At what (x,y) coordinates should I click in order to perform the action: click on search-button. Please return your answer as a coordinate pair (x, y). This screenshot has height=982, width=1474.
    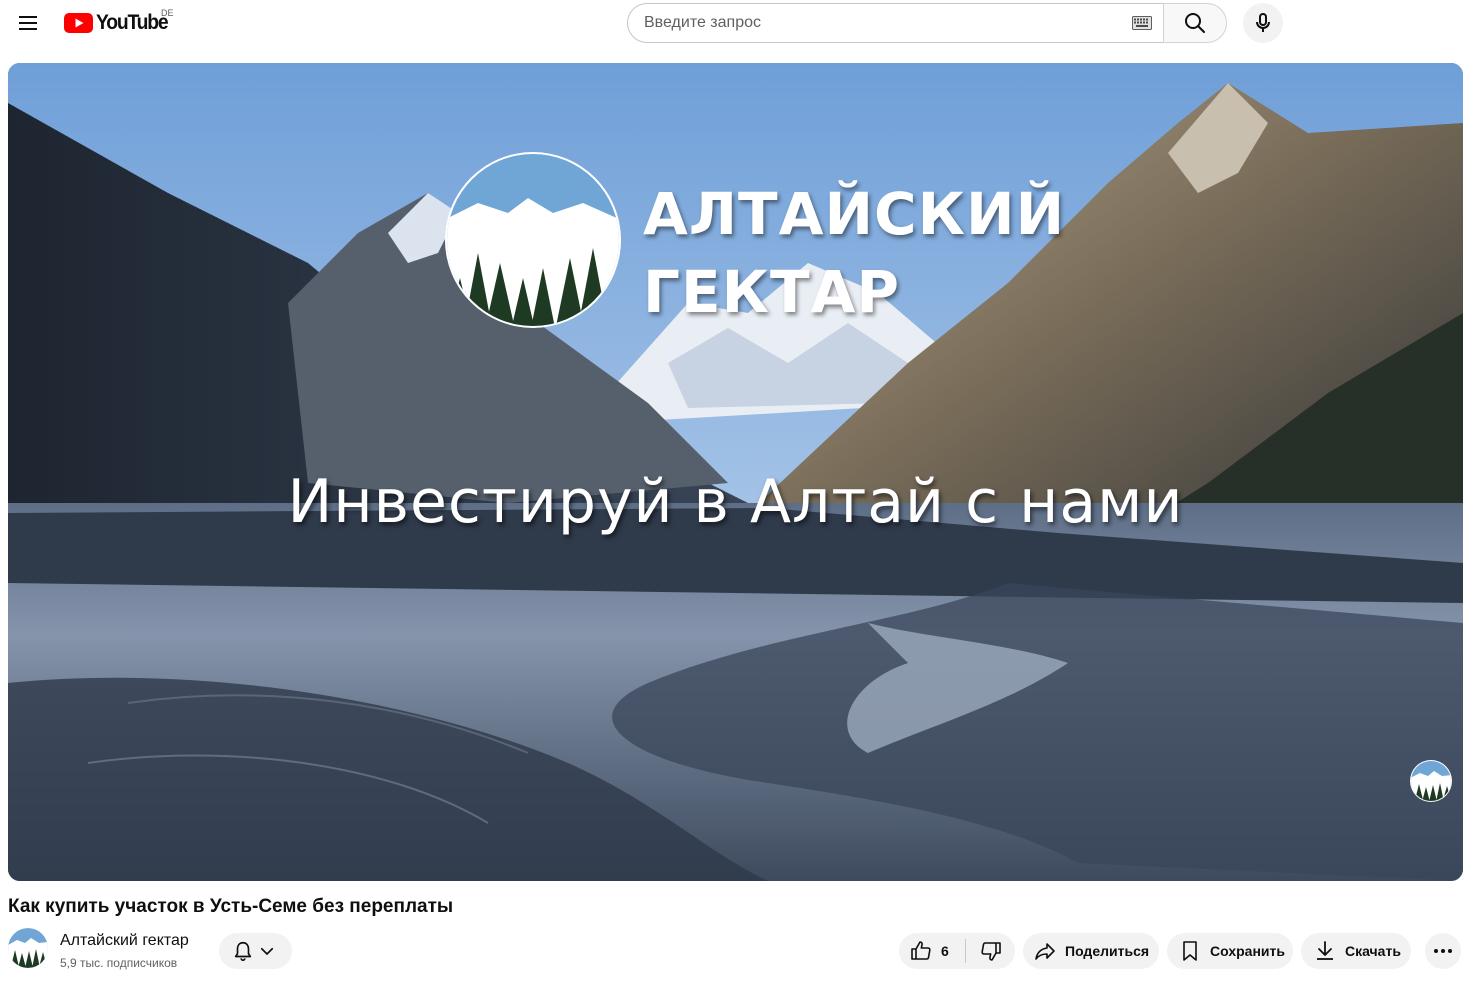
    Looking at the image, I should click on (1195, 23).